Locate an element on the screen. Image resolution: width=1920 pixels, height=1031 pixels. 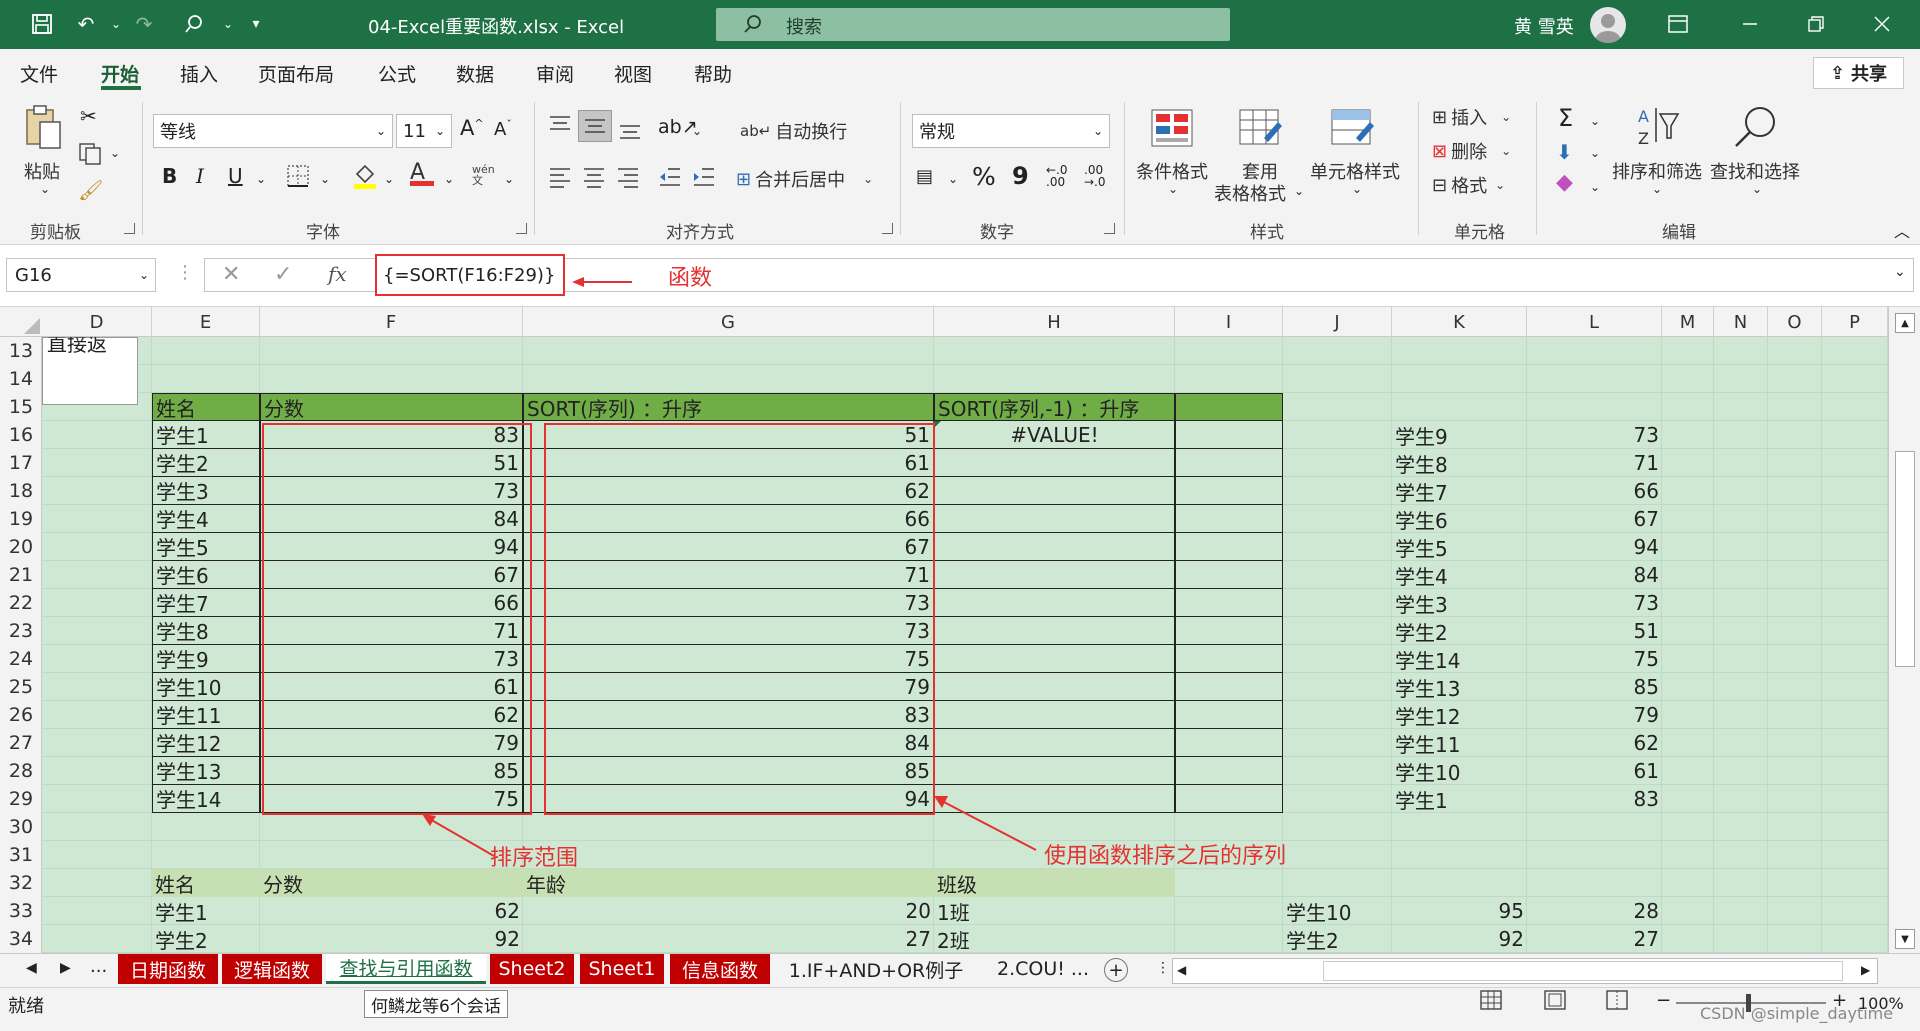
autosum-dropdown-icon: ⌄ is located at coordinates (1595, 121).